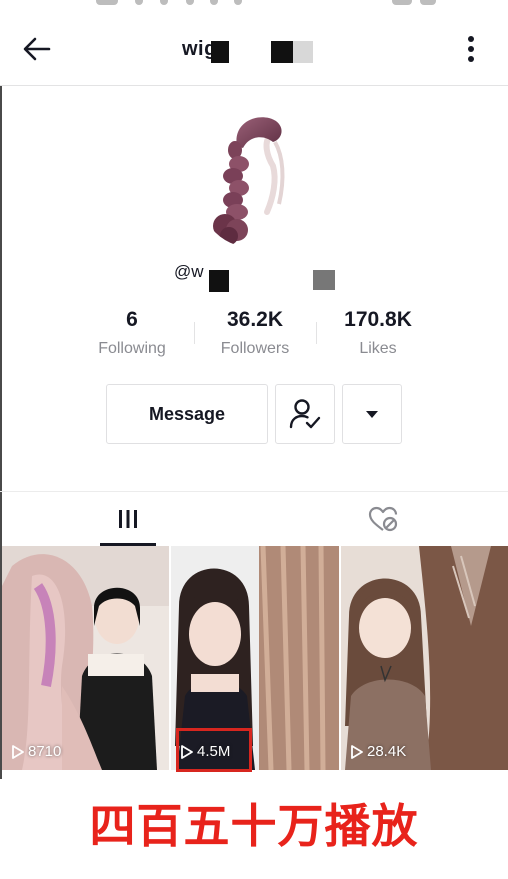  I want to click on avatar, so click(253, 178).